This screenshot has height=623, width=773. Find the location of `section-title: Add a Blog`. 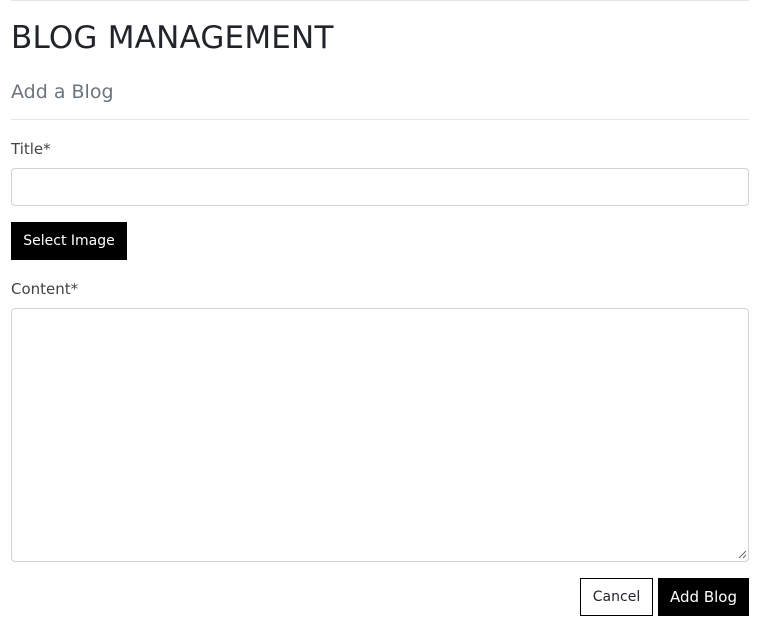

section-title: Add a Blog is located at coordinates (62, 92).